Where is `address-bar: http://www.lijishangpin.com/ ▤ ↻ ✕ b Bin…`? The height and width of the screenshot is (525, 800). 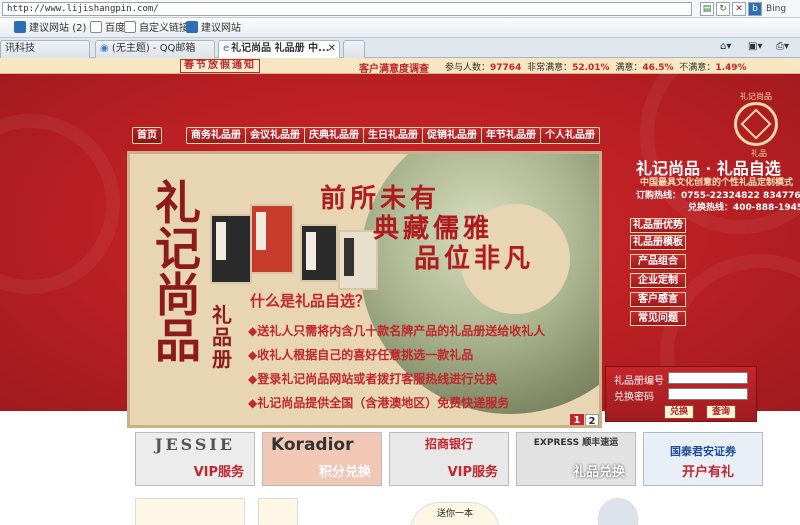
address-bar: http://www.lijishangpin.com/ ▤ ↻ ✕ b Bin… is located at coordinates (400, 9).